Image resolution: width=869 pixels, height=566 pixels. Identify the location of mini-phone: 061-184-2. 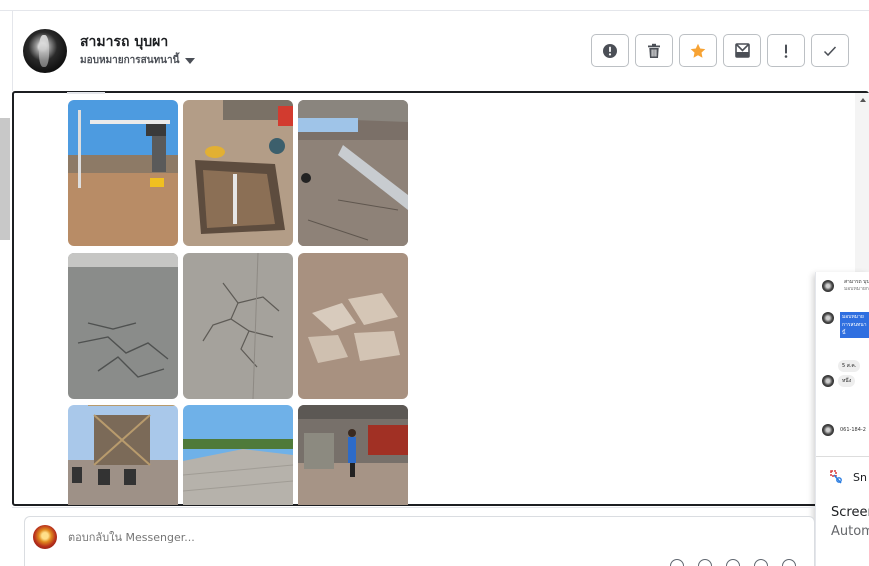
(853, 430).